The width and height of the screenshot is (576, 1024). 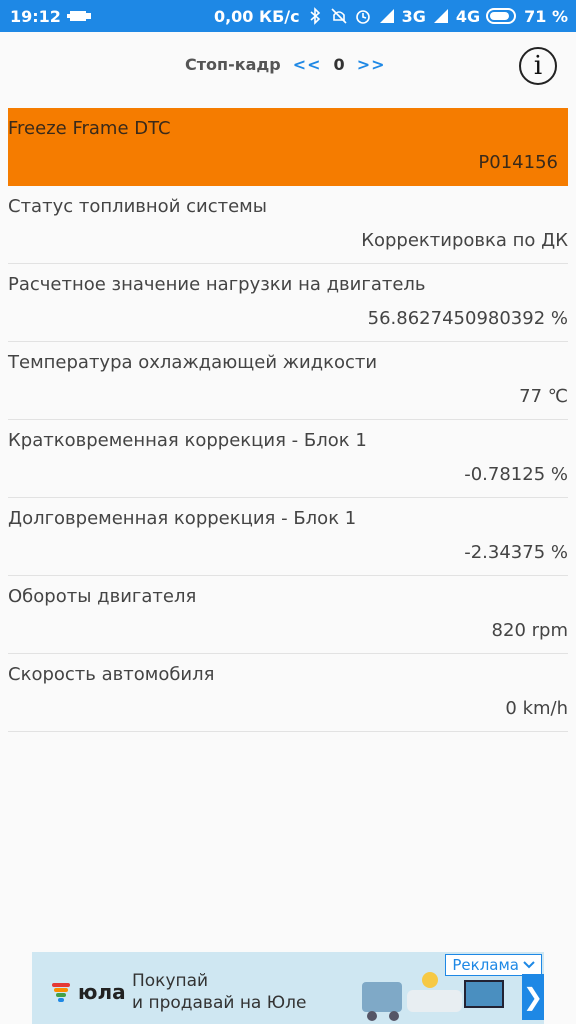 What do you see at coordinates (288, 147) in the screenshot?
I see `list-item-freeze-dtc: Freeze Frame DTC P014156` at bounding box center [288, 147].